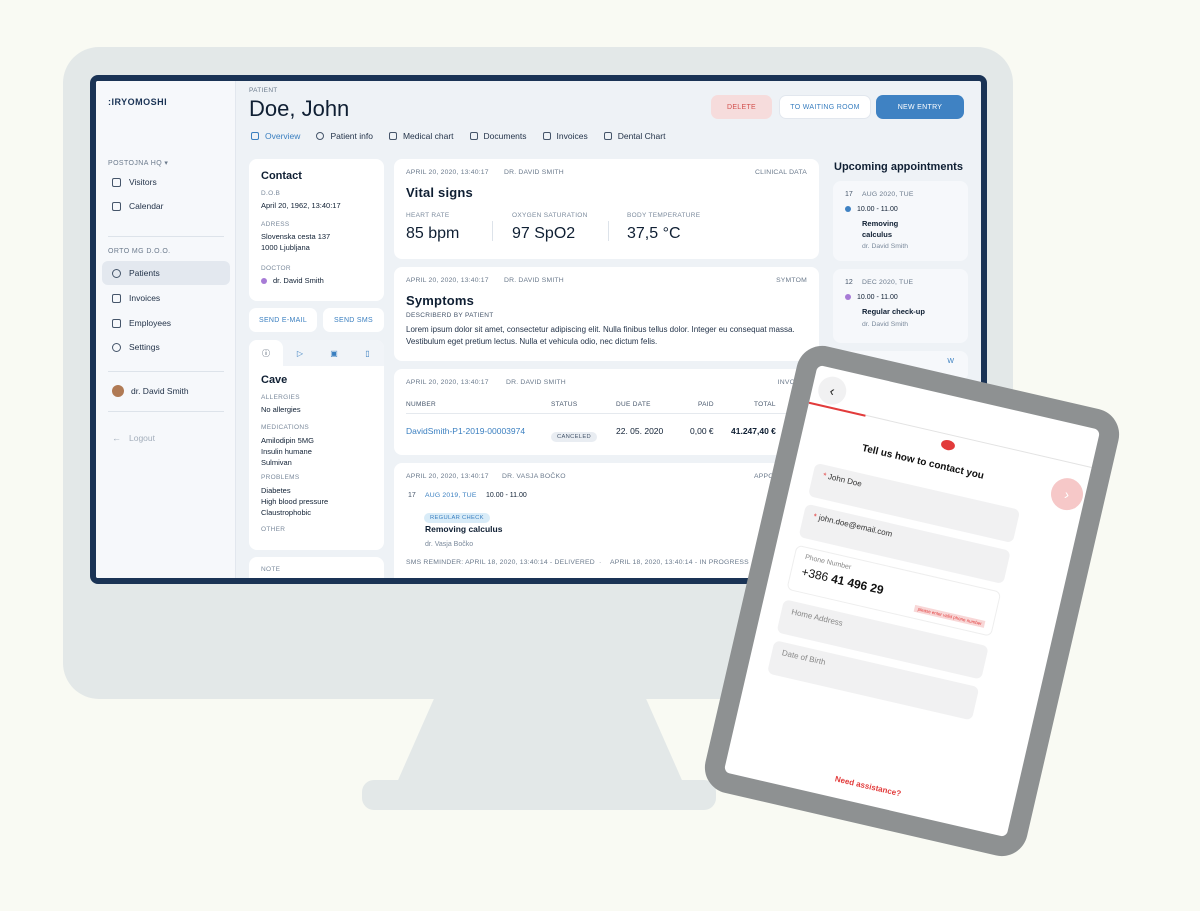  Describe the element at coordinates (160, 391) in the screenshot. I see `user-name: dr. David Smith` at that location.